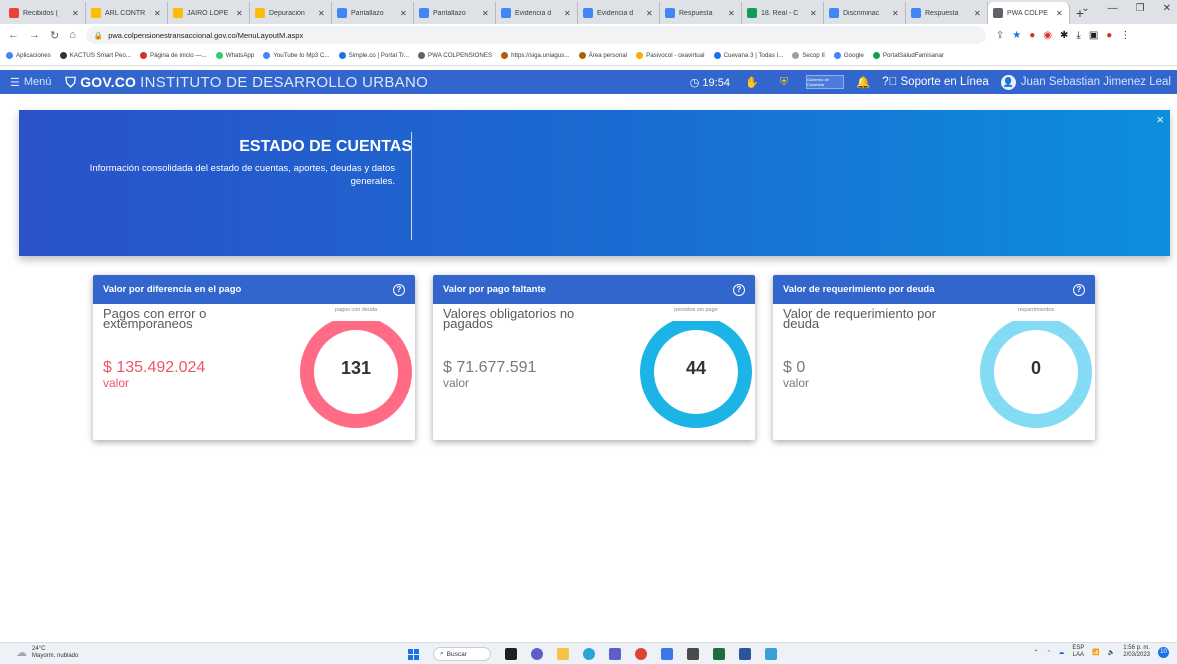 The height and width of the screenshot is (664, 1177). What do you see at coordinates (1078, 35) in the screenshot?
I see `download-icon: ⤓` at bounding box center [1078, 35].